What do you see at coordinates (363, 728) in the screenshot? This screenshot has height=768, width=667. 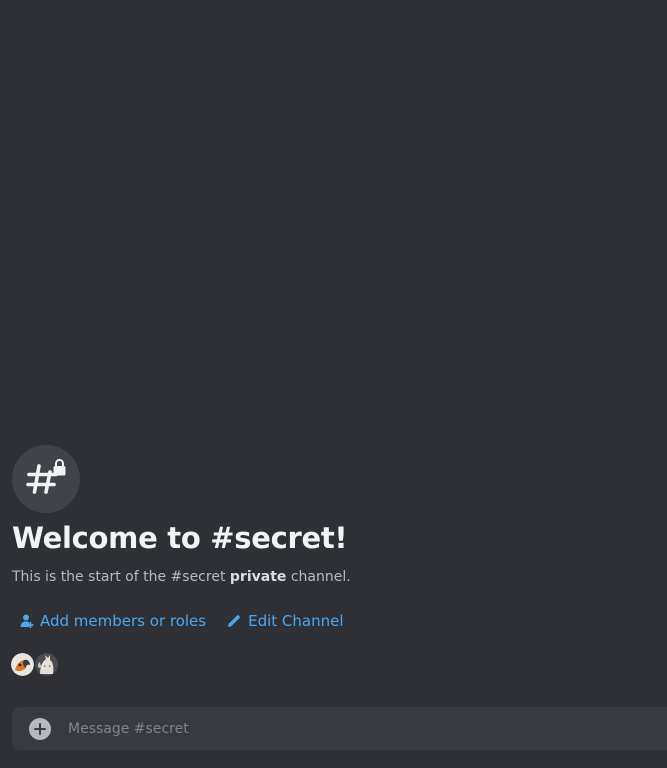 I see `message-input` at bounding box center [363, 728].